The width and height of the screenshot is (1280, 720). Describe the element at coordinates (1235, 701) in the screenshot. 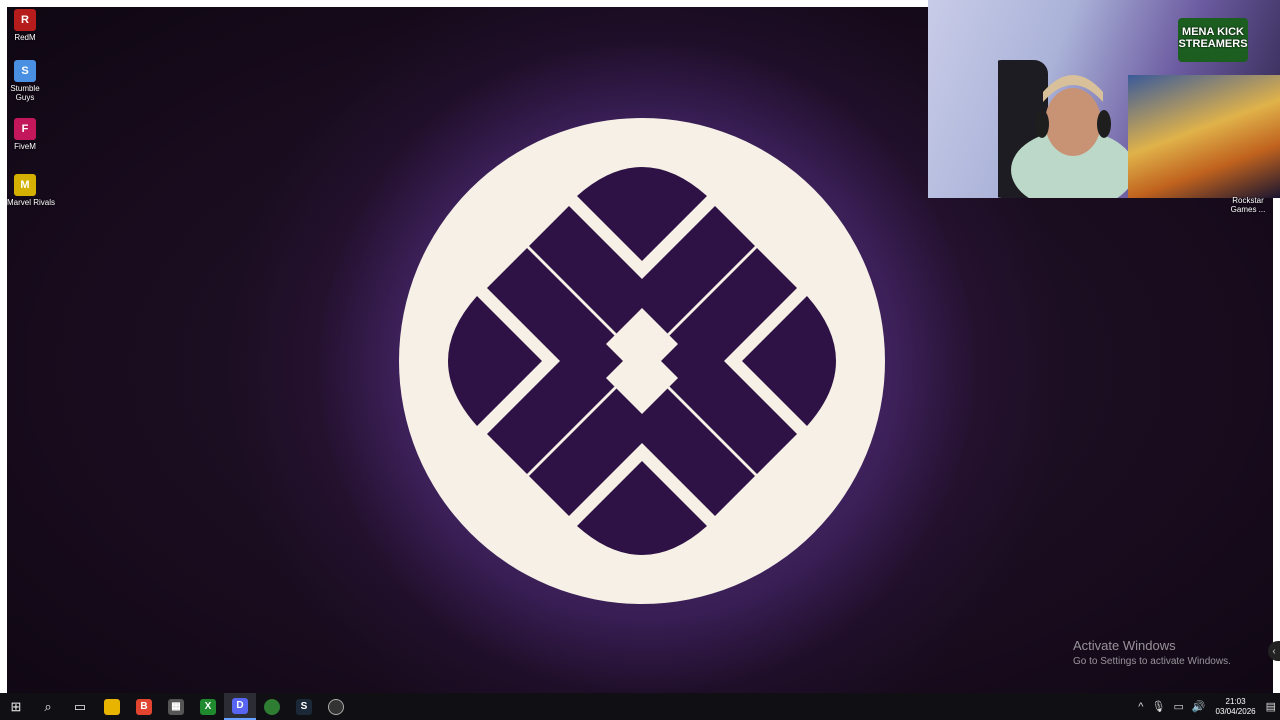

I see `clock-time: 21:03` at that location.